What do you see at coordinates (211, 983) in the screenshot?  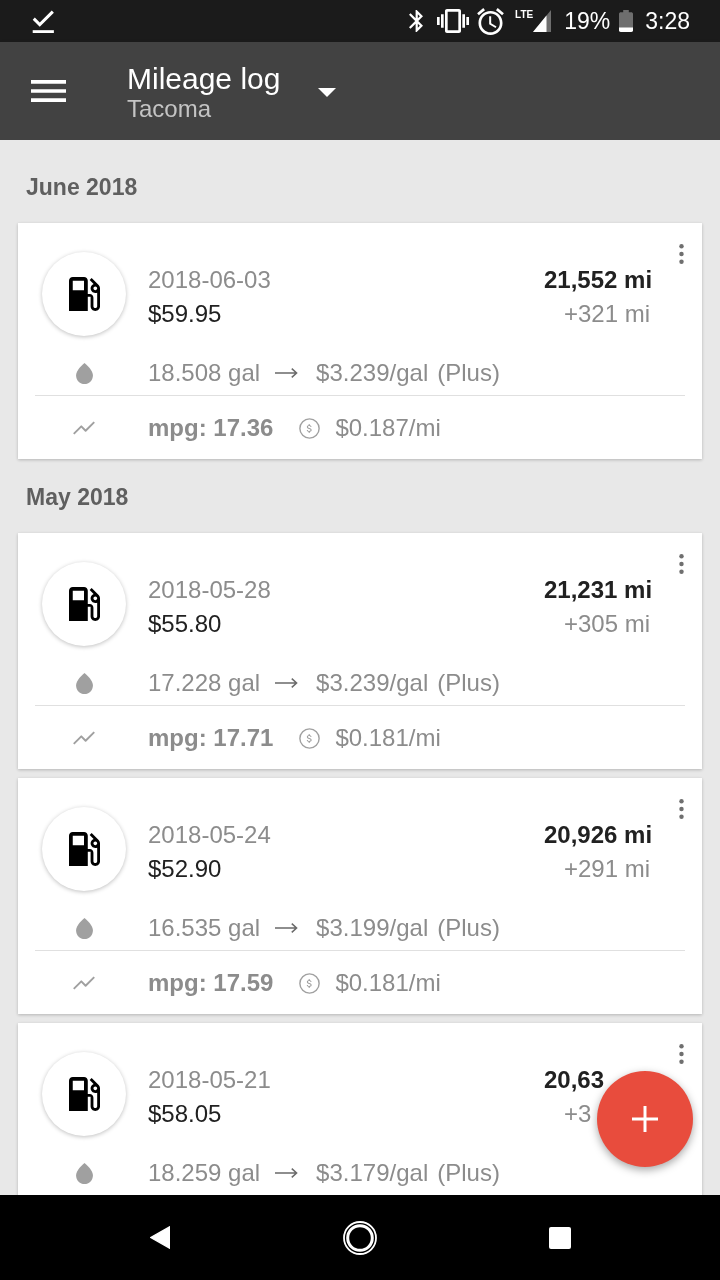 I see `fuel-economy: mpg: 17.59` at bounding box center [211, 983].